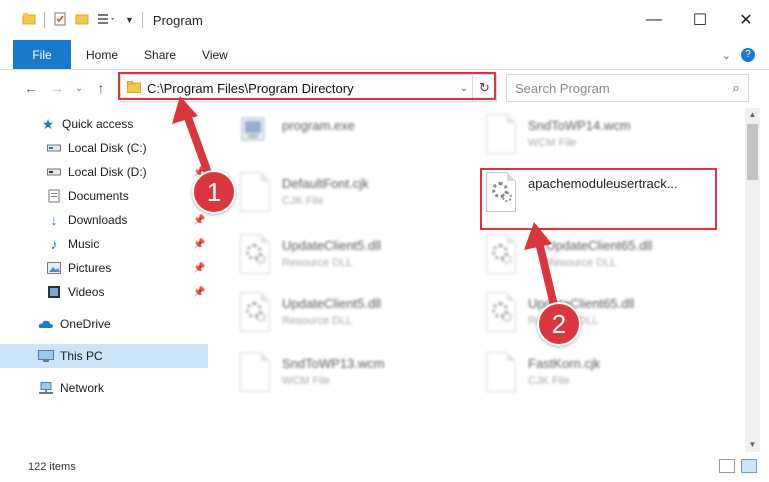 The height and width of the screenshot is (482, 769). I want to click on ribbon-tabs: File Home Share View ⌄ ?, so click(384, 55).